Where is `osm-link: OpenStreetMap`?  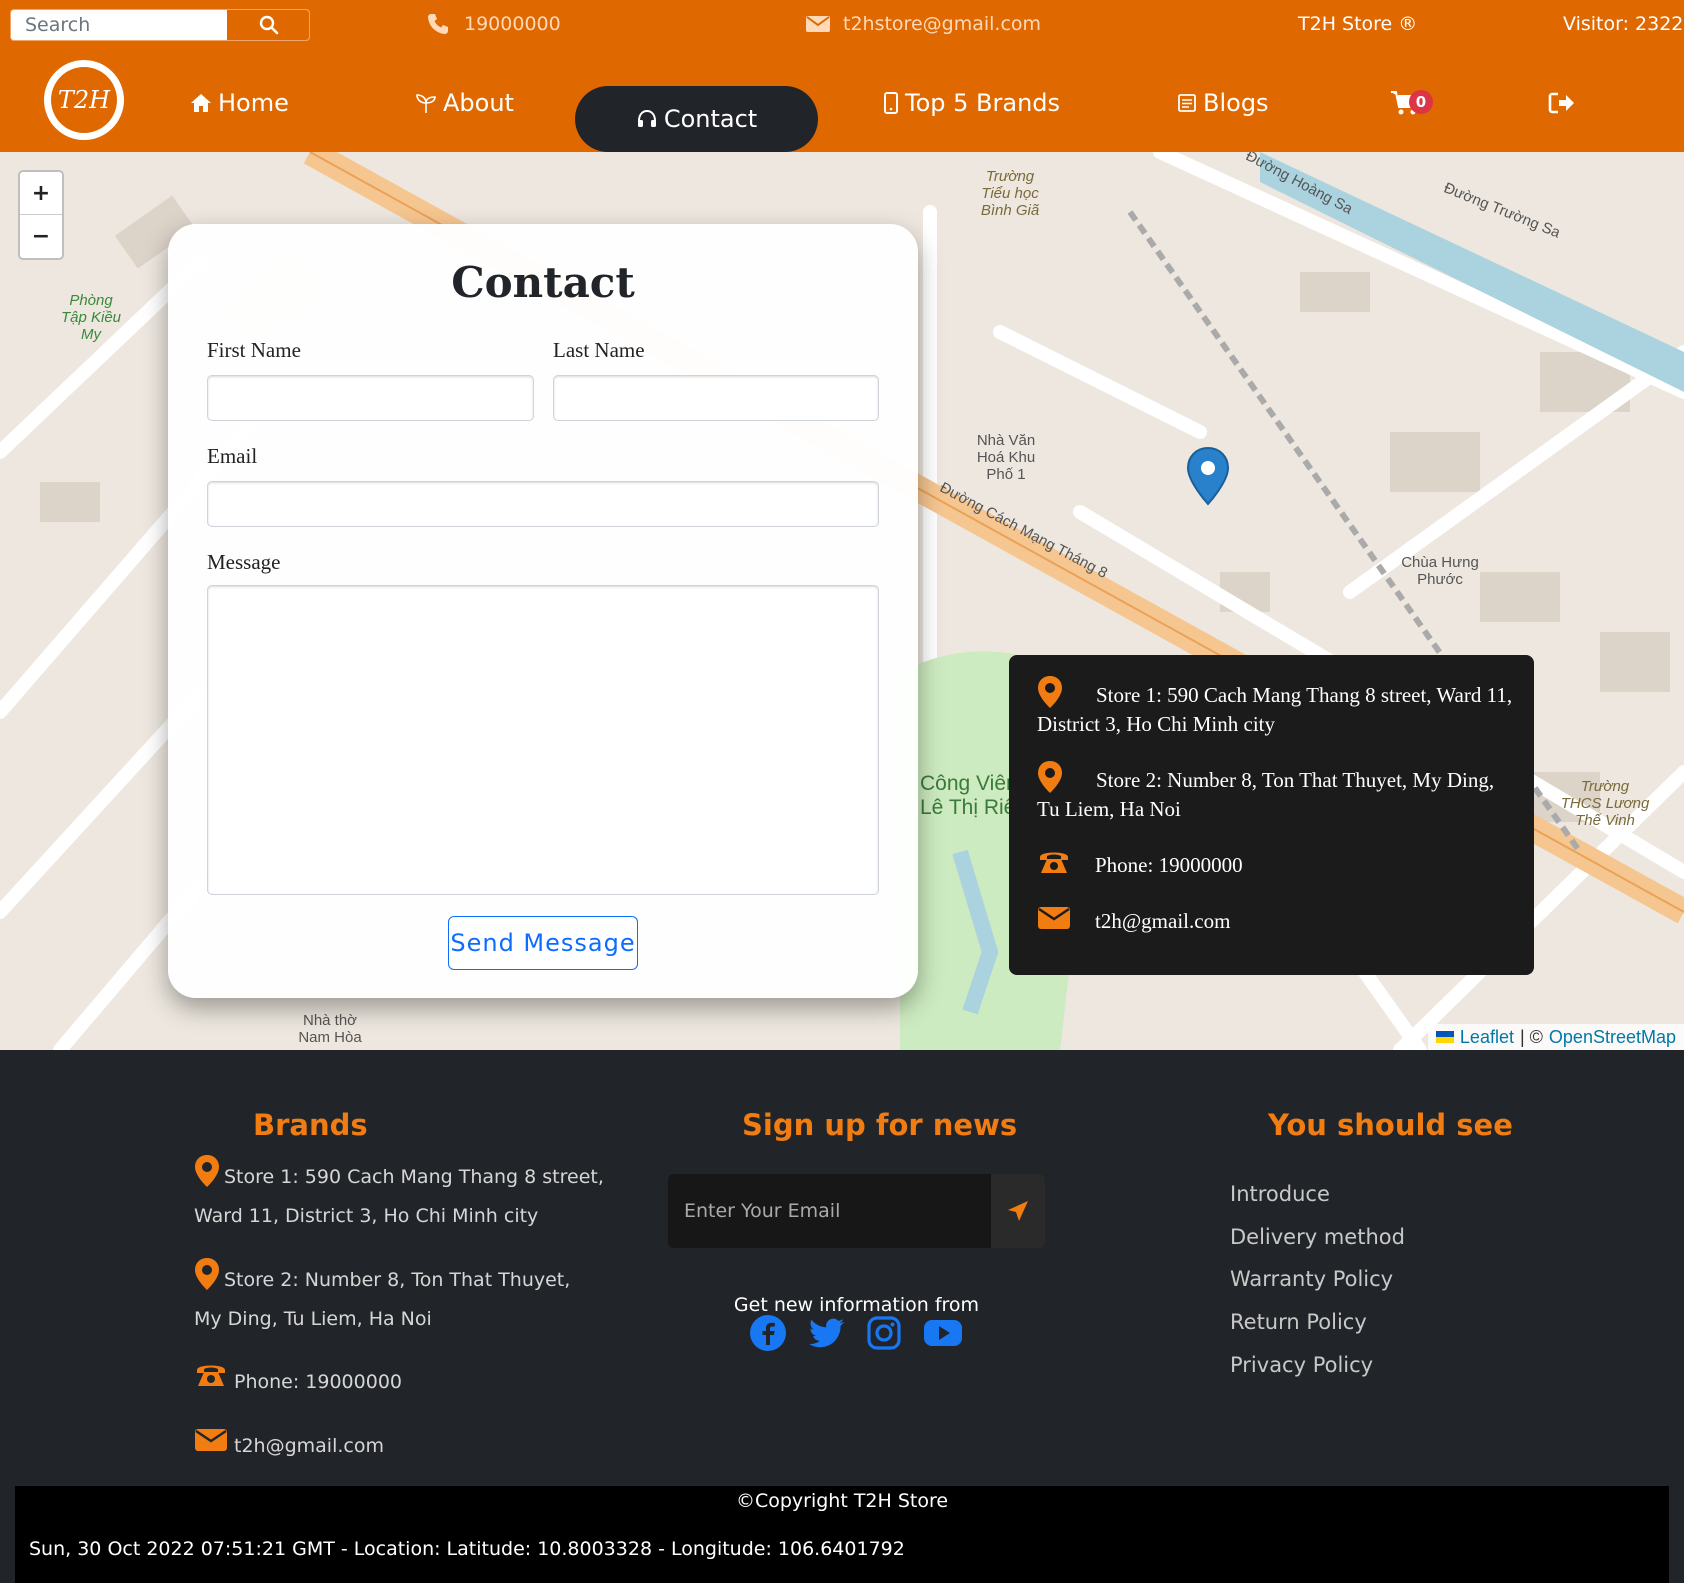 osm-link: OpenStreetMap is located at coordinates (1612, 1037).